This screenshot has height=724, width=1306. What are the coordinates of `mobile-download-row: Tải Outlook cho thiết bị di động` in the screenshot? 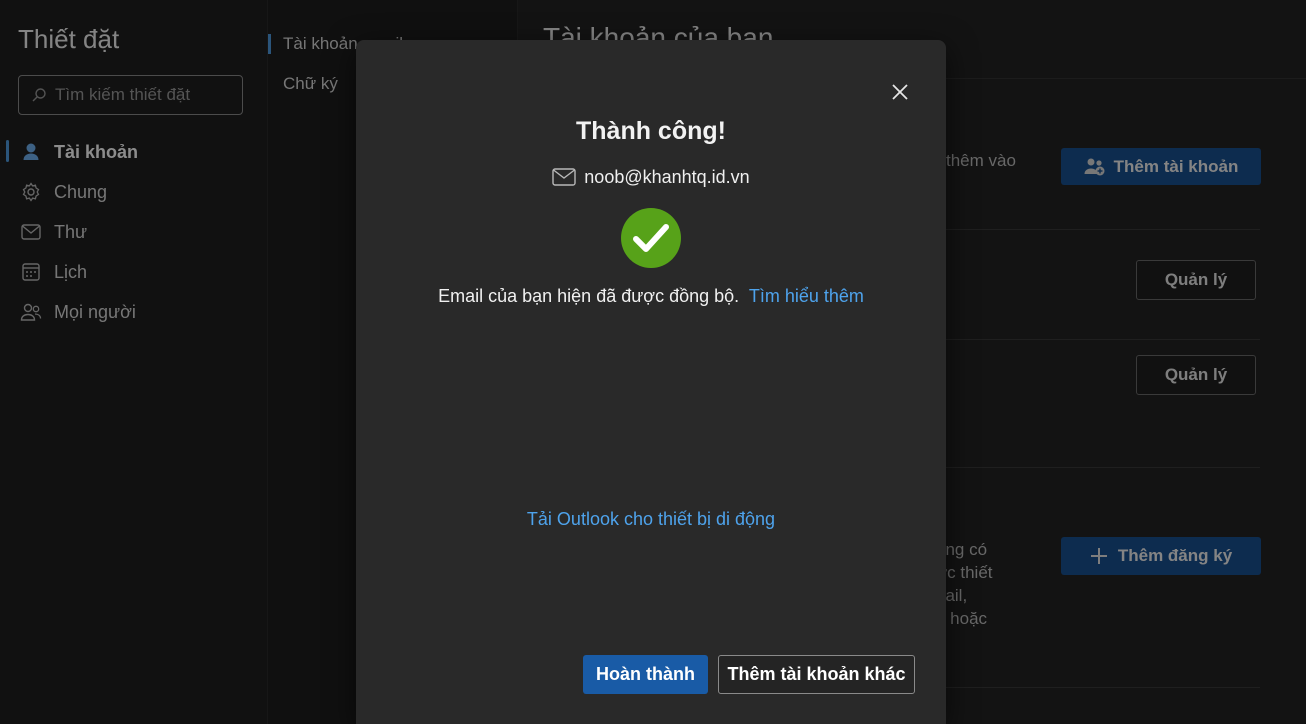 It's located at (651, 519).